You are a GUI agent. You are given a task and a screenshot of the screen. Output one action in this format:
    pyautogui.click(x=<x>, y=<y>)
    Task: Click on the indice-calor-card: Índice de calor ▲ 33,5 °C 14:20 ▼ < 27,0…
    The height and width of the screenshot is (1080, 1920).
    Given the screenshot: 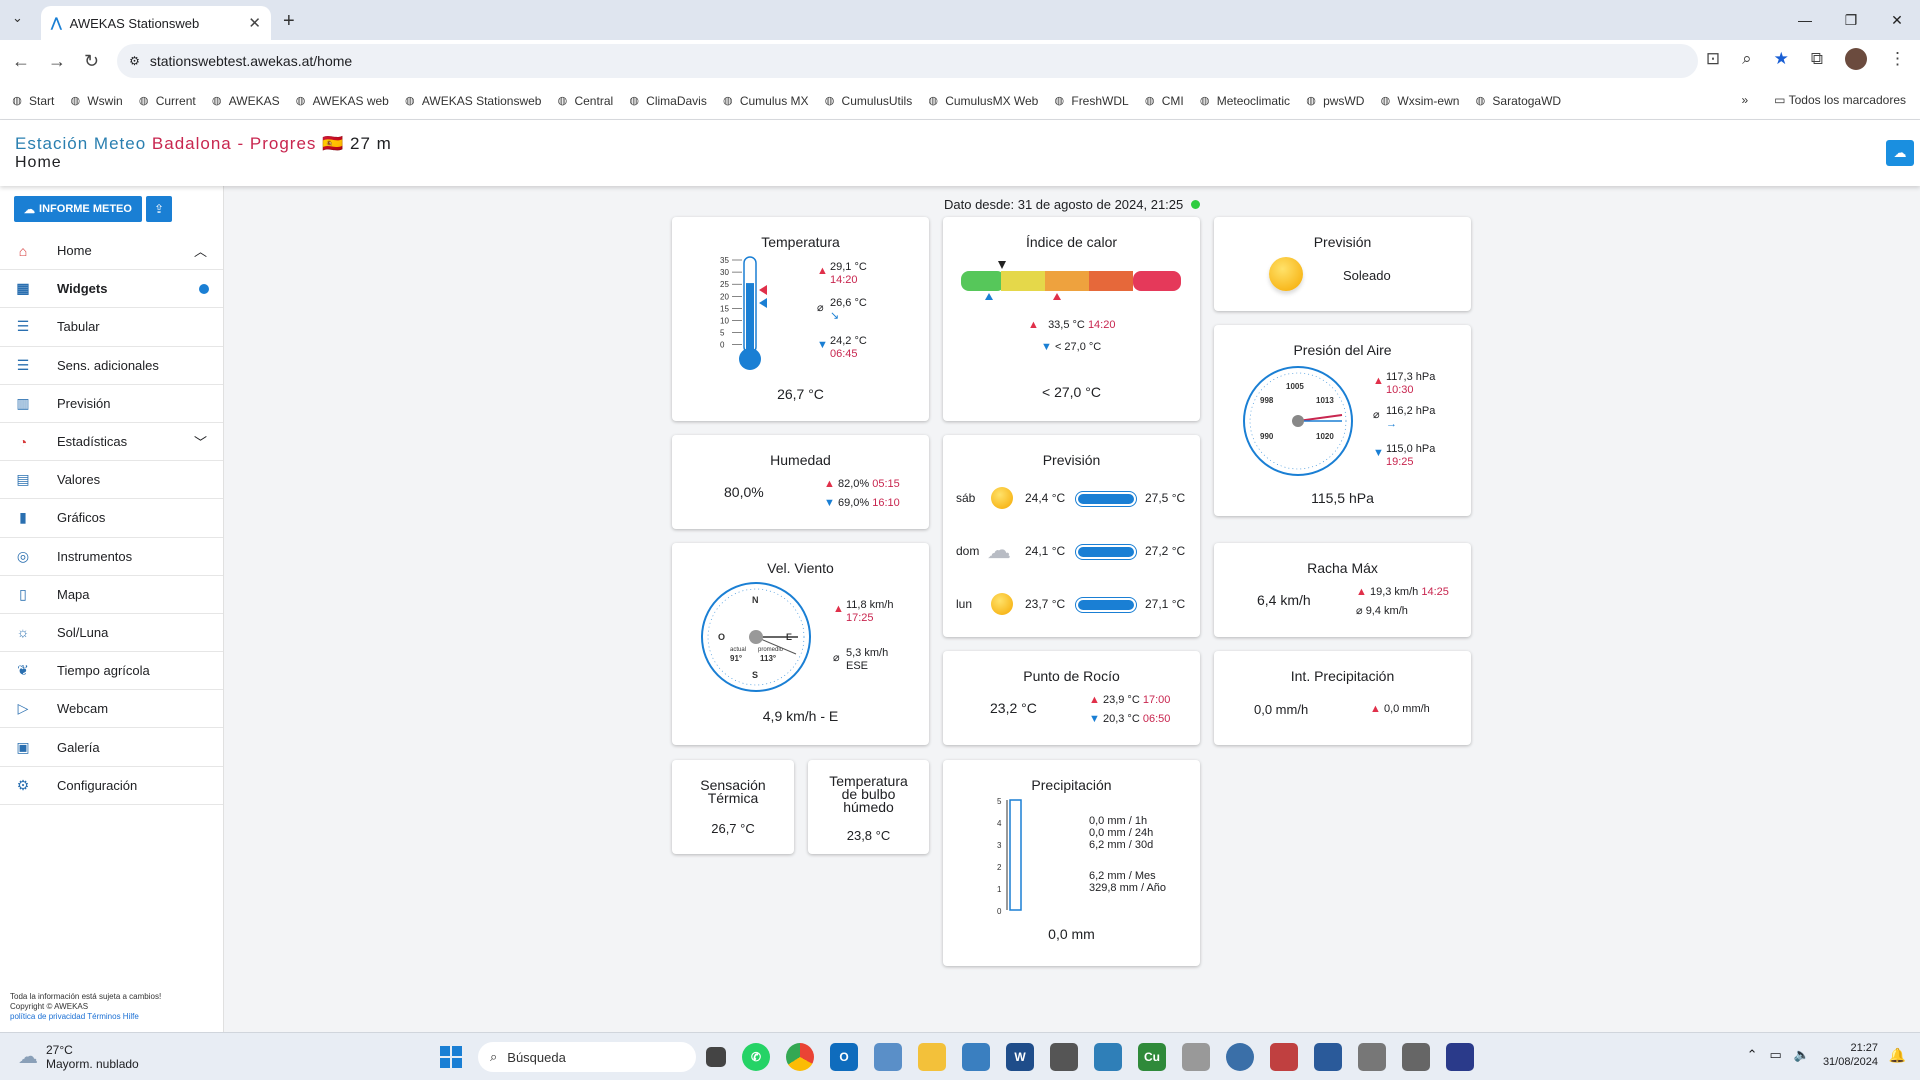 What is the action you would take?
    pyautogui.click(x=1071, y=319)
    